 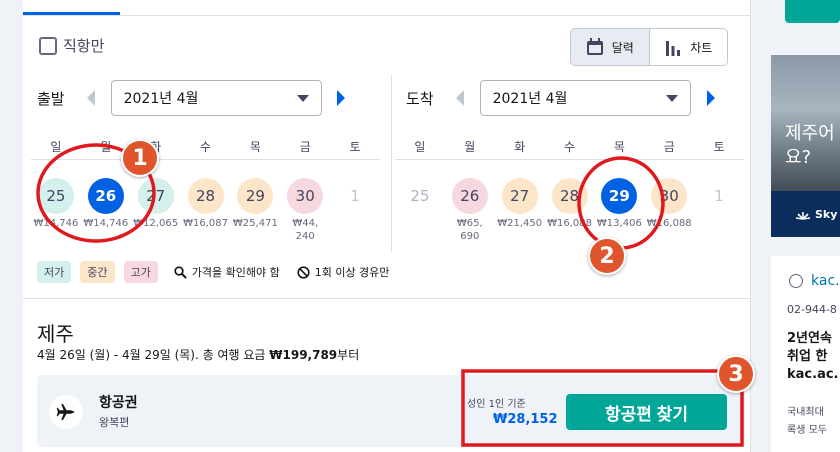 I want to click on calendar-day: 26 ₩65, 690, so click(x=470, y=210).